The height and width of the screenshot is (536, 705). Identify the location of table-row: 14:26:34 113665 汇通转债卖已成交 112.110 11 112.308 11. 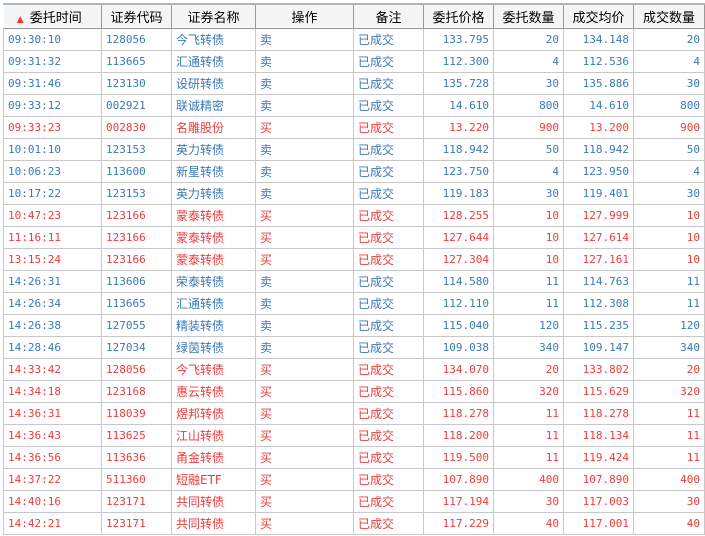
(354, 303).